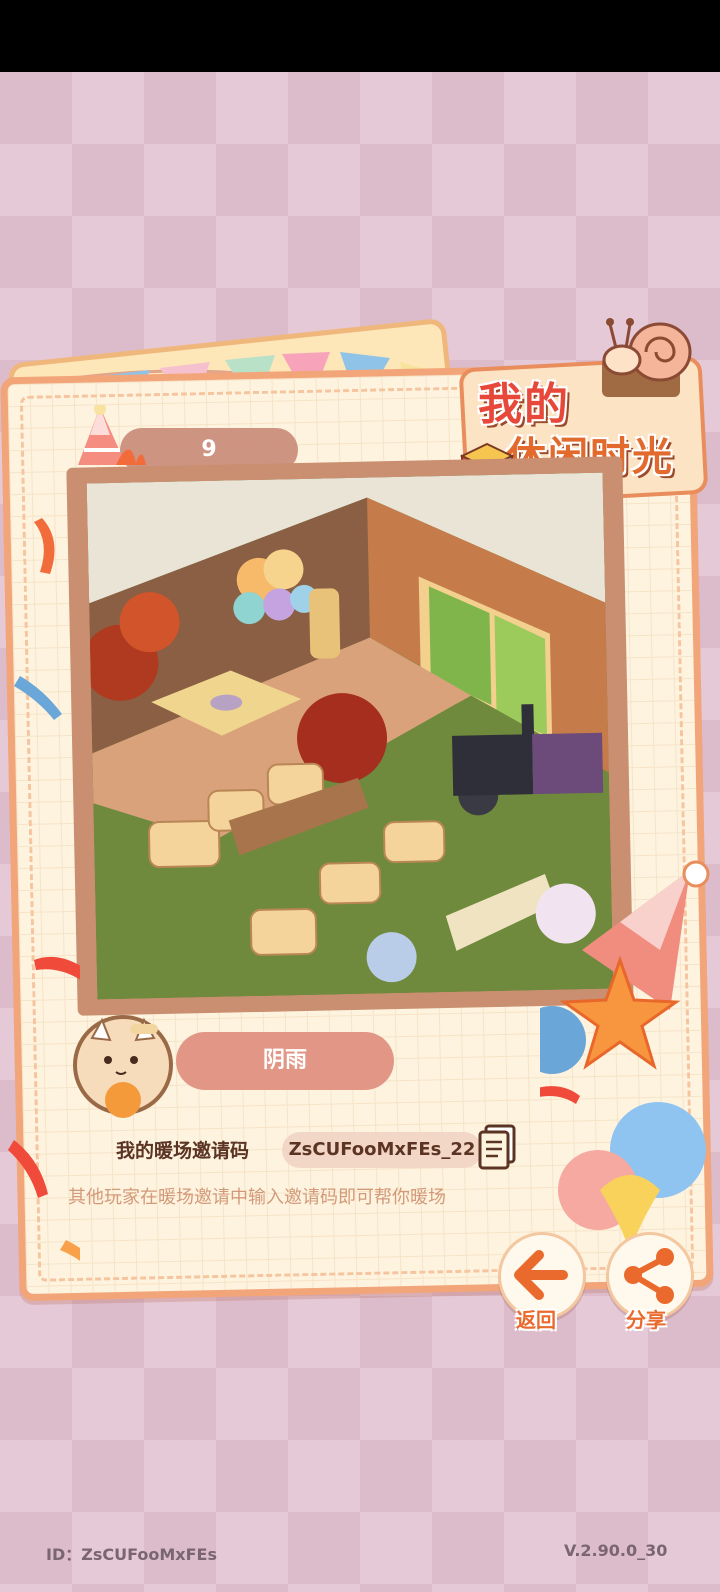 The image size is (720, 1592). Describe the element at coordinates (360, 36) in the screenshot. I see `status-bar` at that location.